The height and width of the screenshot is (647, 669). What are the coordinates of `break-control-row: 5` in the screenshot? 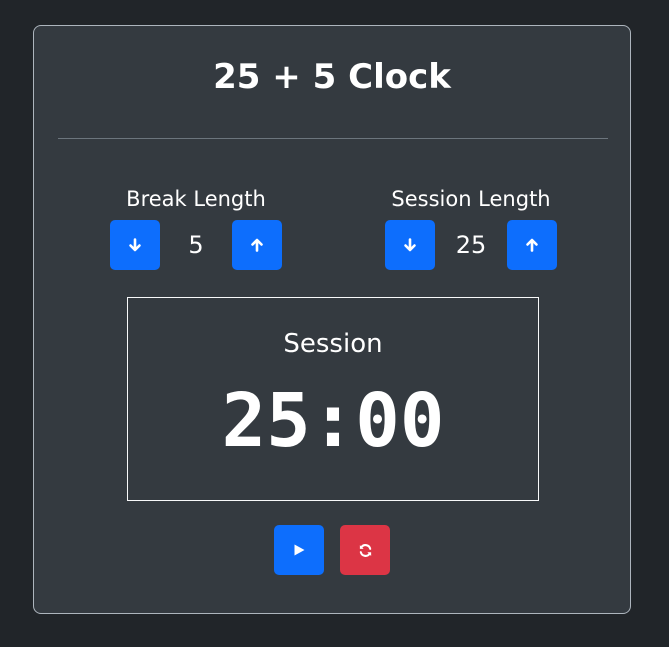 It's located at (196, 245).